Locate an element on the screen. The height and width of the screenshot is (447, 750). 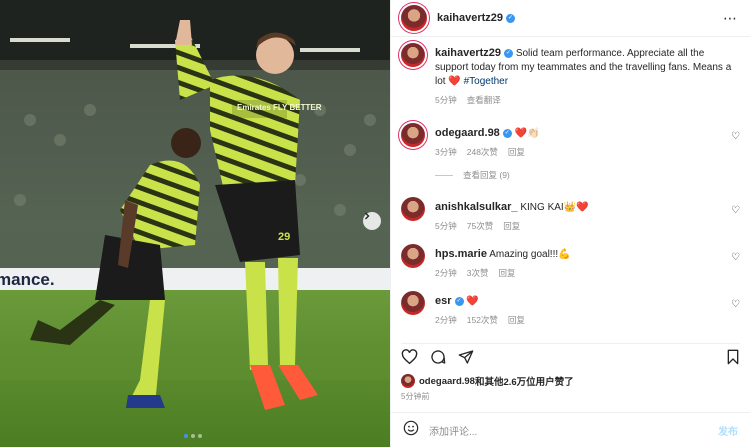
divider is located at coordinates (444, 175).